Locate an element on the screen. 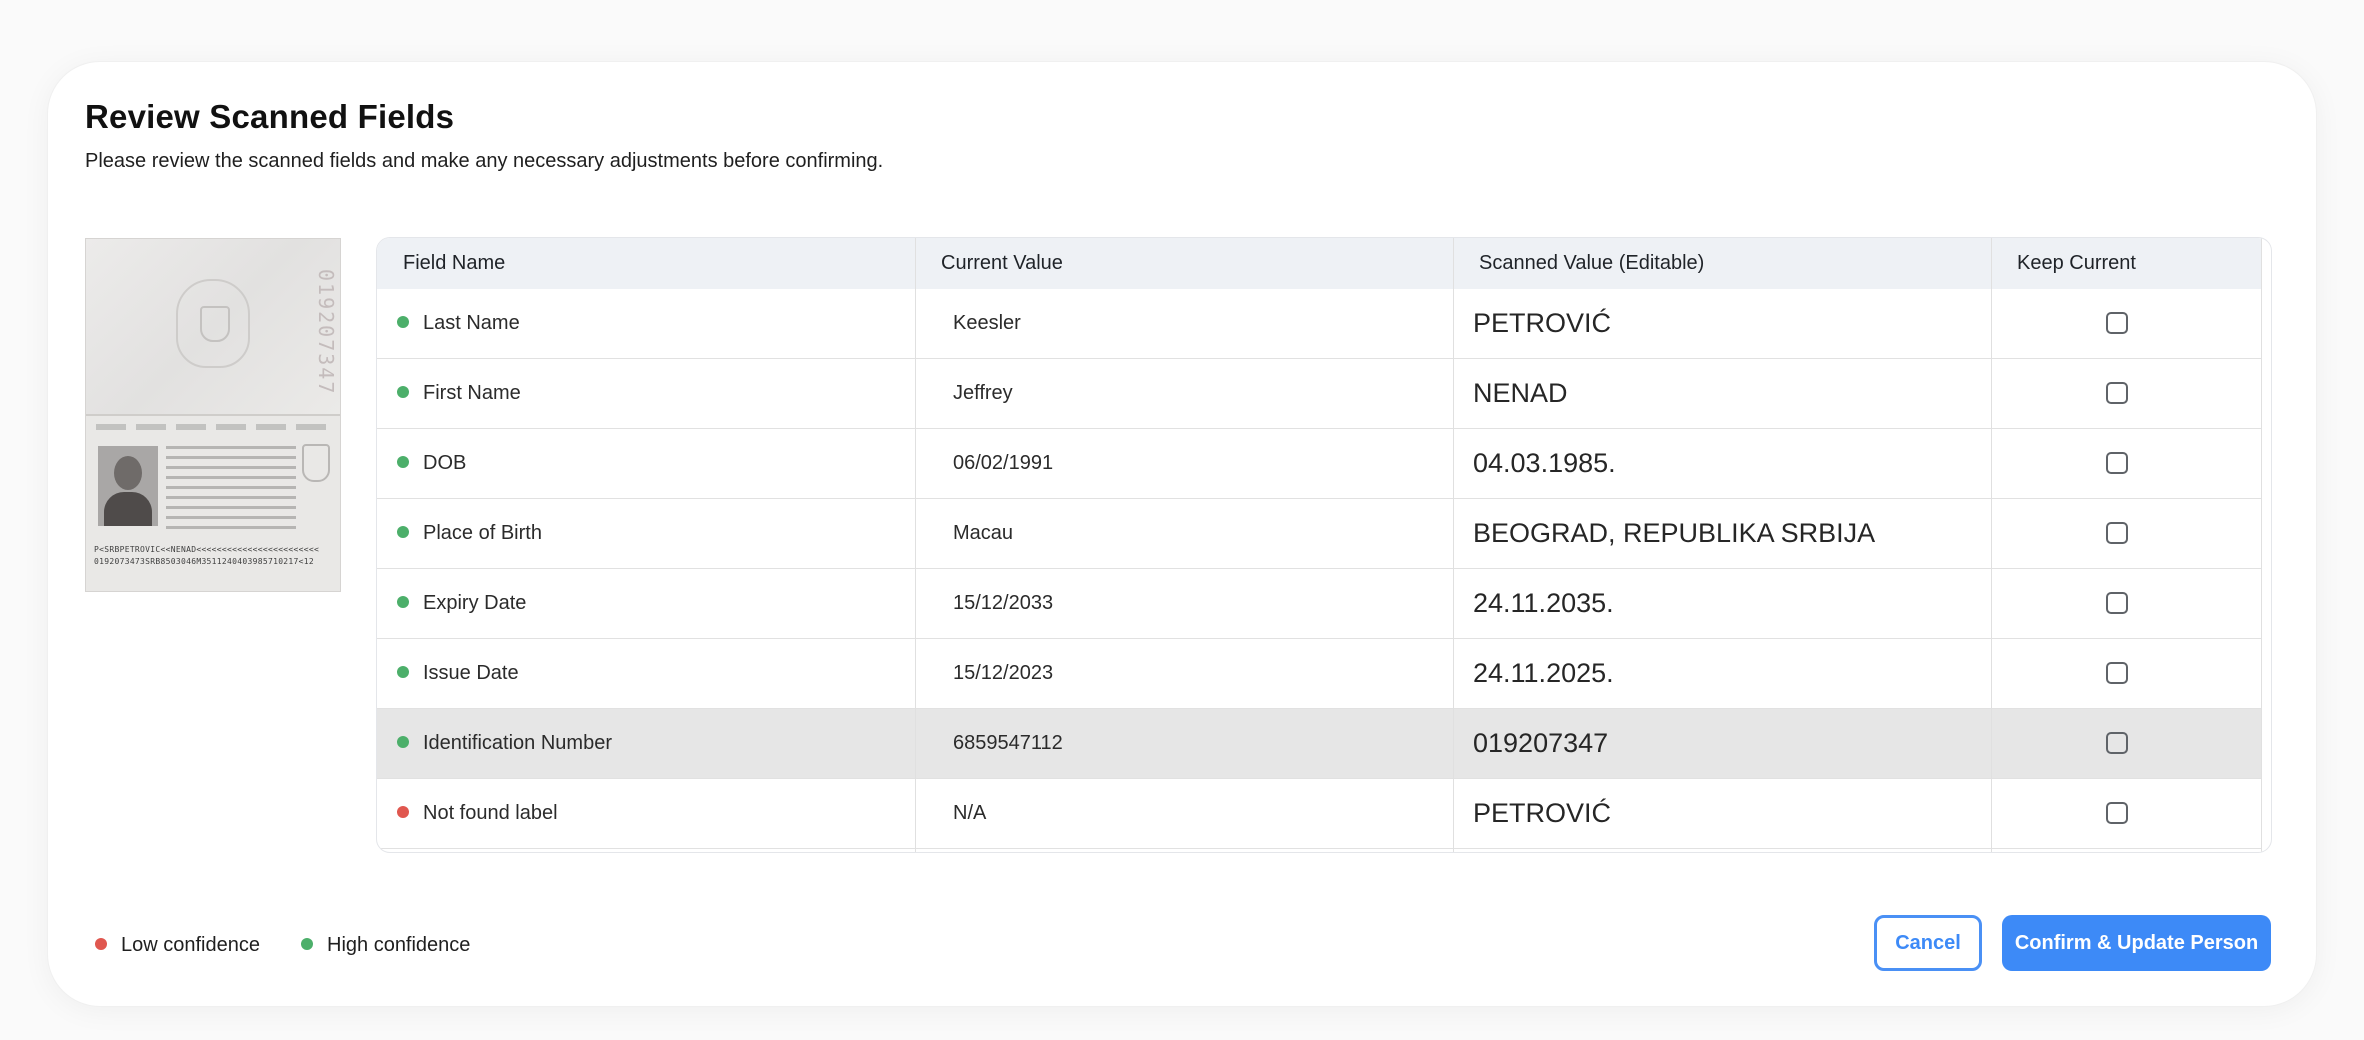  legend-low-label: Low confidence is located at coordinates (190, 945).